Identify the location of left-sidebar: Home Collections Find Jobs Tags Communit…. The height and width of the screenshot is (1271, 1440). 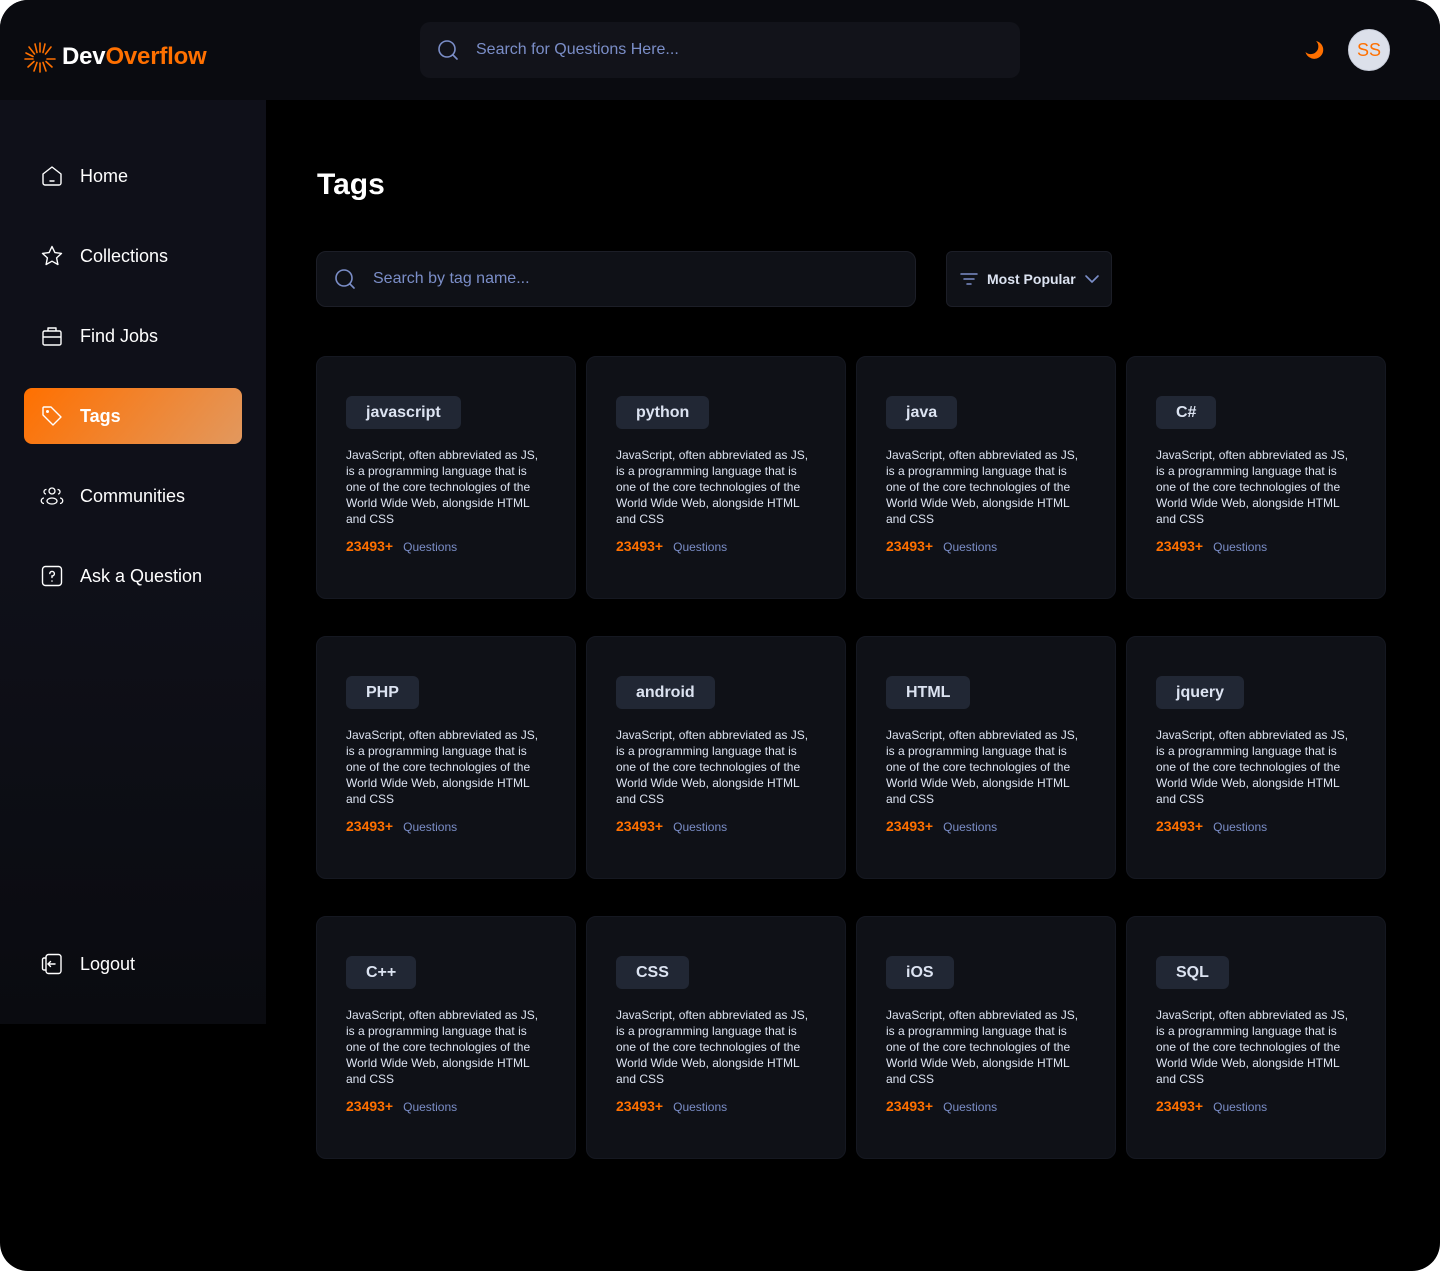
(133, 562).